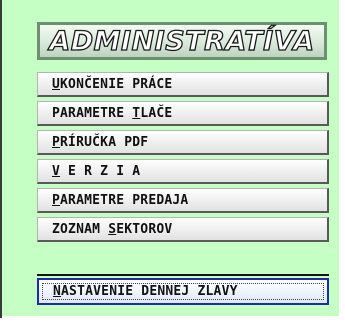 This screenshot has height=322, width=345. Describe the element at coordinates (1, 159) in the screenshot. I see `panel-left-edge` at that location.